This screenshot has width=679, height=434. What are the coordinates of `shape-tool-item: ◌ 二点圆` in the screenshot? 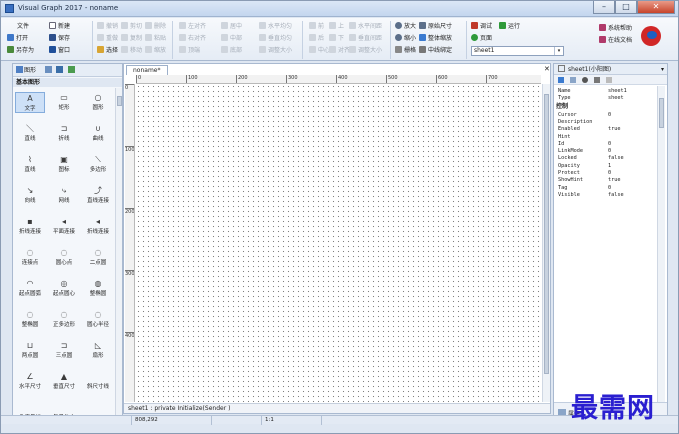 It's located at (98, 256).